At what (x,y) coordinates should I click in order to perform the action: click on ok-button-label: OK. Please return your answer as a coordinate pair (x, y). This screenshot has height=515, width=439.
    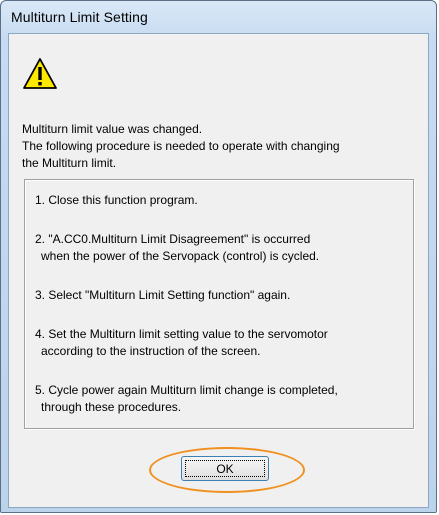
    Looking at the image, I should click on (225, 468).